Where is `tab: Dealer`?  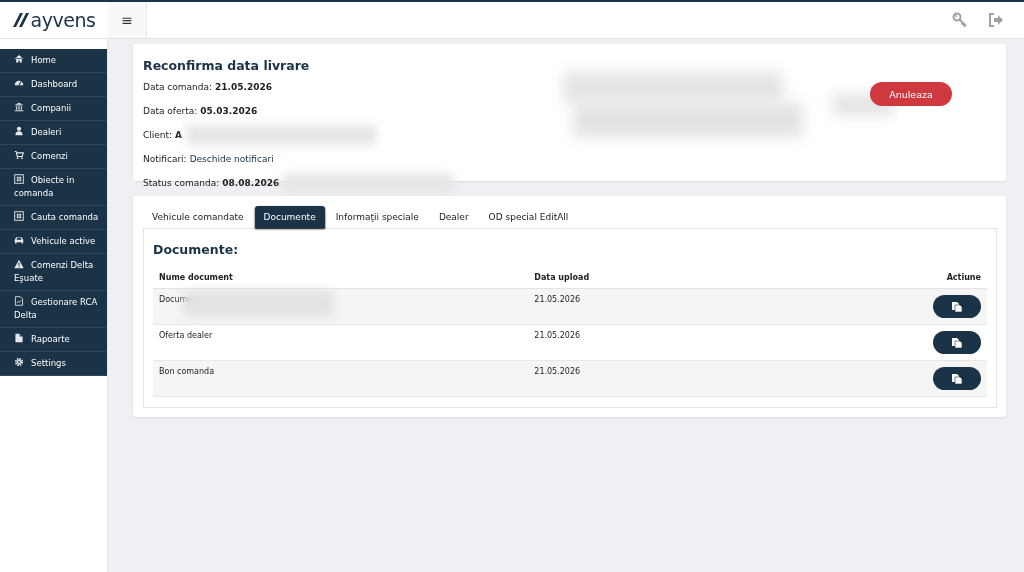
tab: Dealer is located at coordinates (453, 217).